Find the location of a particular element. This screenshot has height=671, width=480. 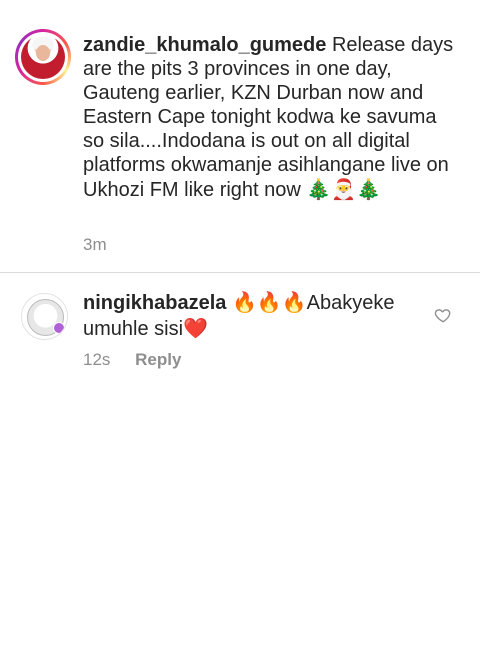

avatar-badge-icon is located at coordinates (59, 328).